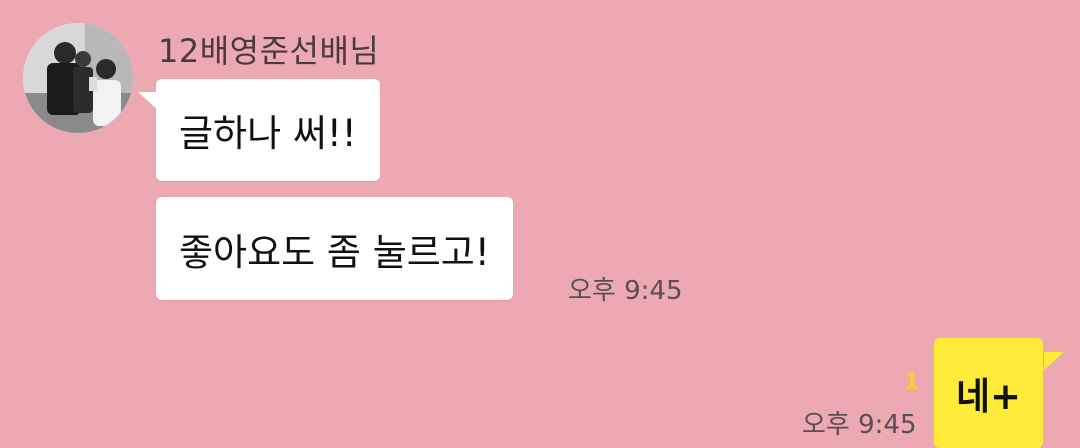 The image size is (1080, 448). I want to click on message-bubble: 글하나 써!!, so click(268, 130).